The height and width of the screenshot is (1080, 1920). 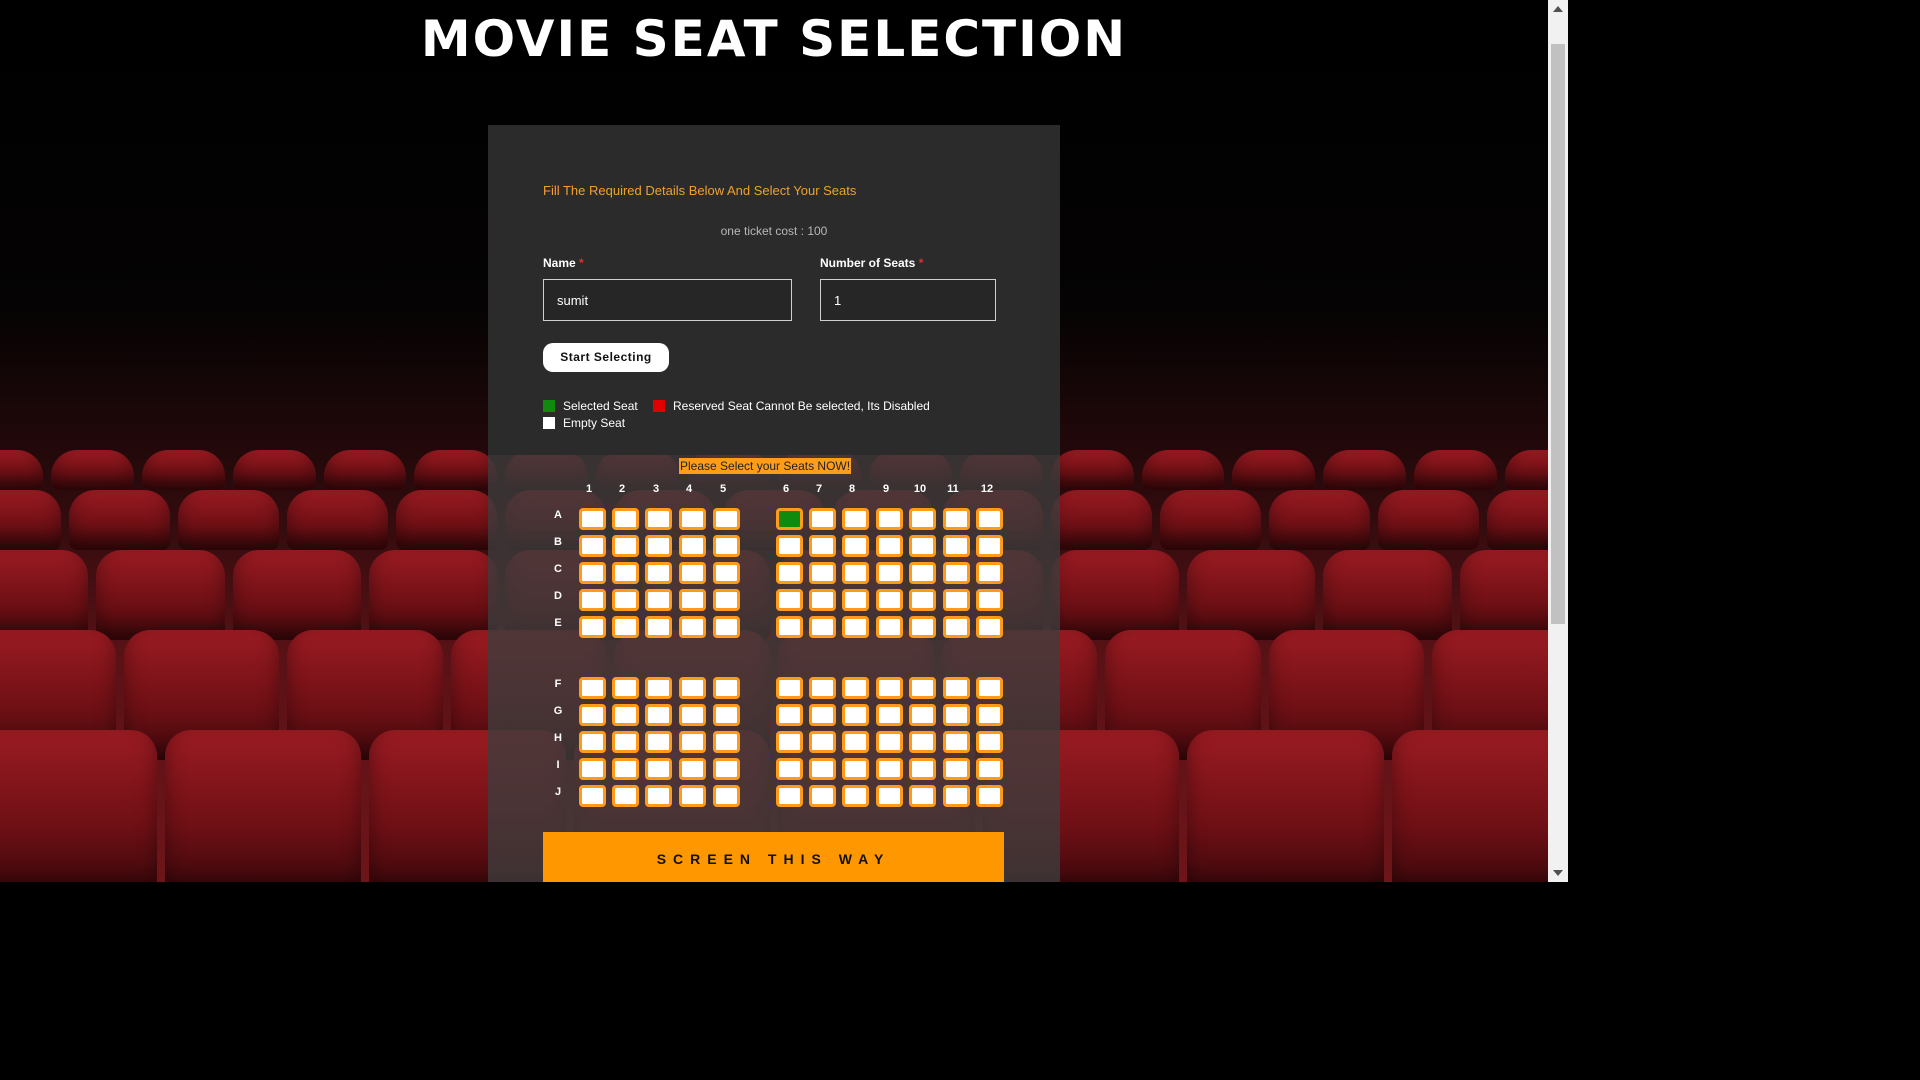 What do you see at coordinates (1558, 441) in the screenshot?
I see `scrollbar` at bounding box center [1558, 441].